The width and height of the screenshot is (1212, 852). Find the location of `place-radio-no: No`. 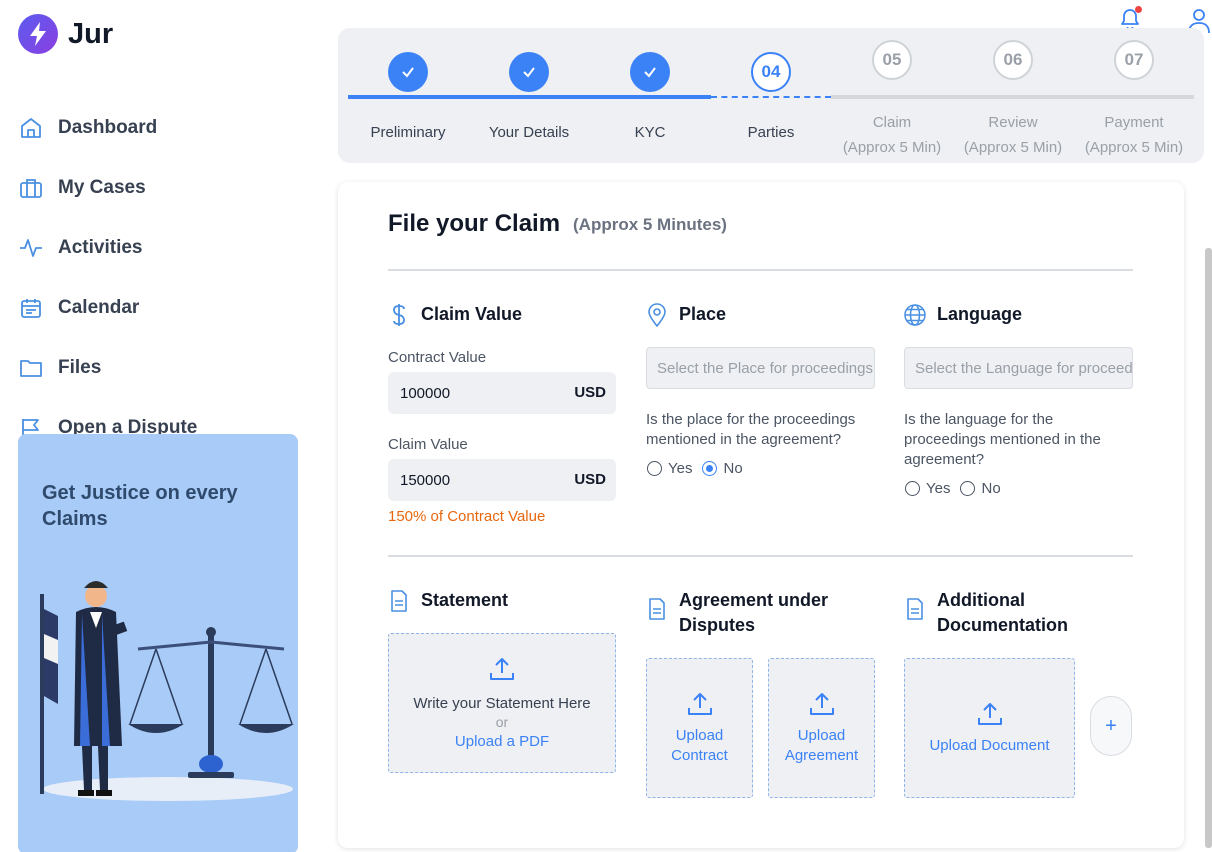

place-radio-no: No is located at coordinates (722, 468).